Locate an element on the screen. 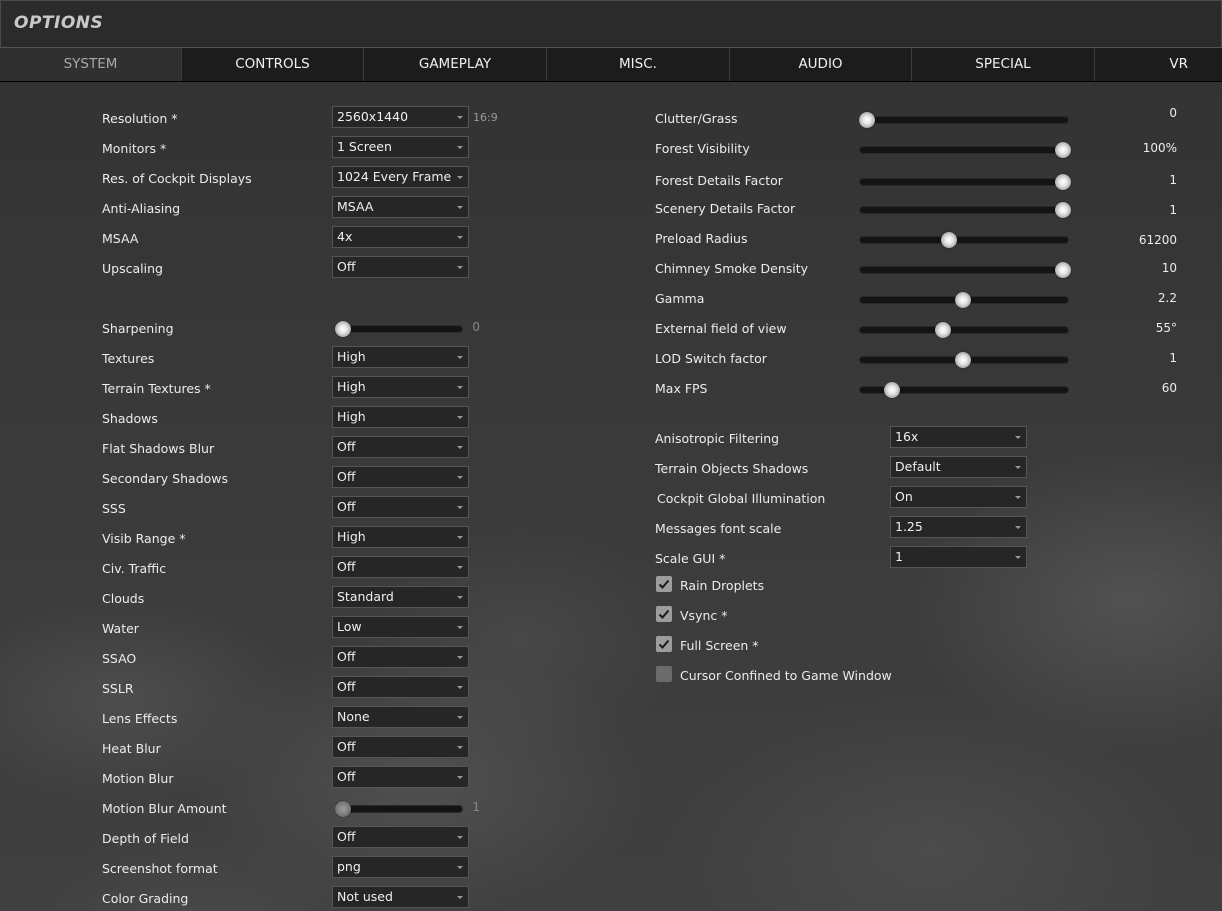 This screenshot has height=911, width=1222. scenery-details-factor-slider is located at coordinates (965, 210).